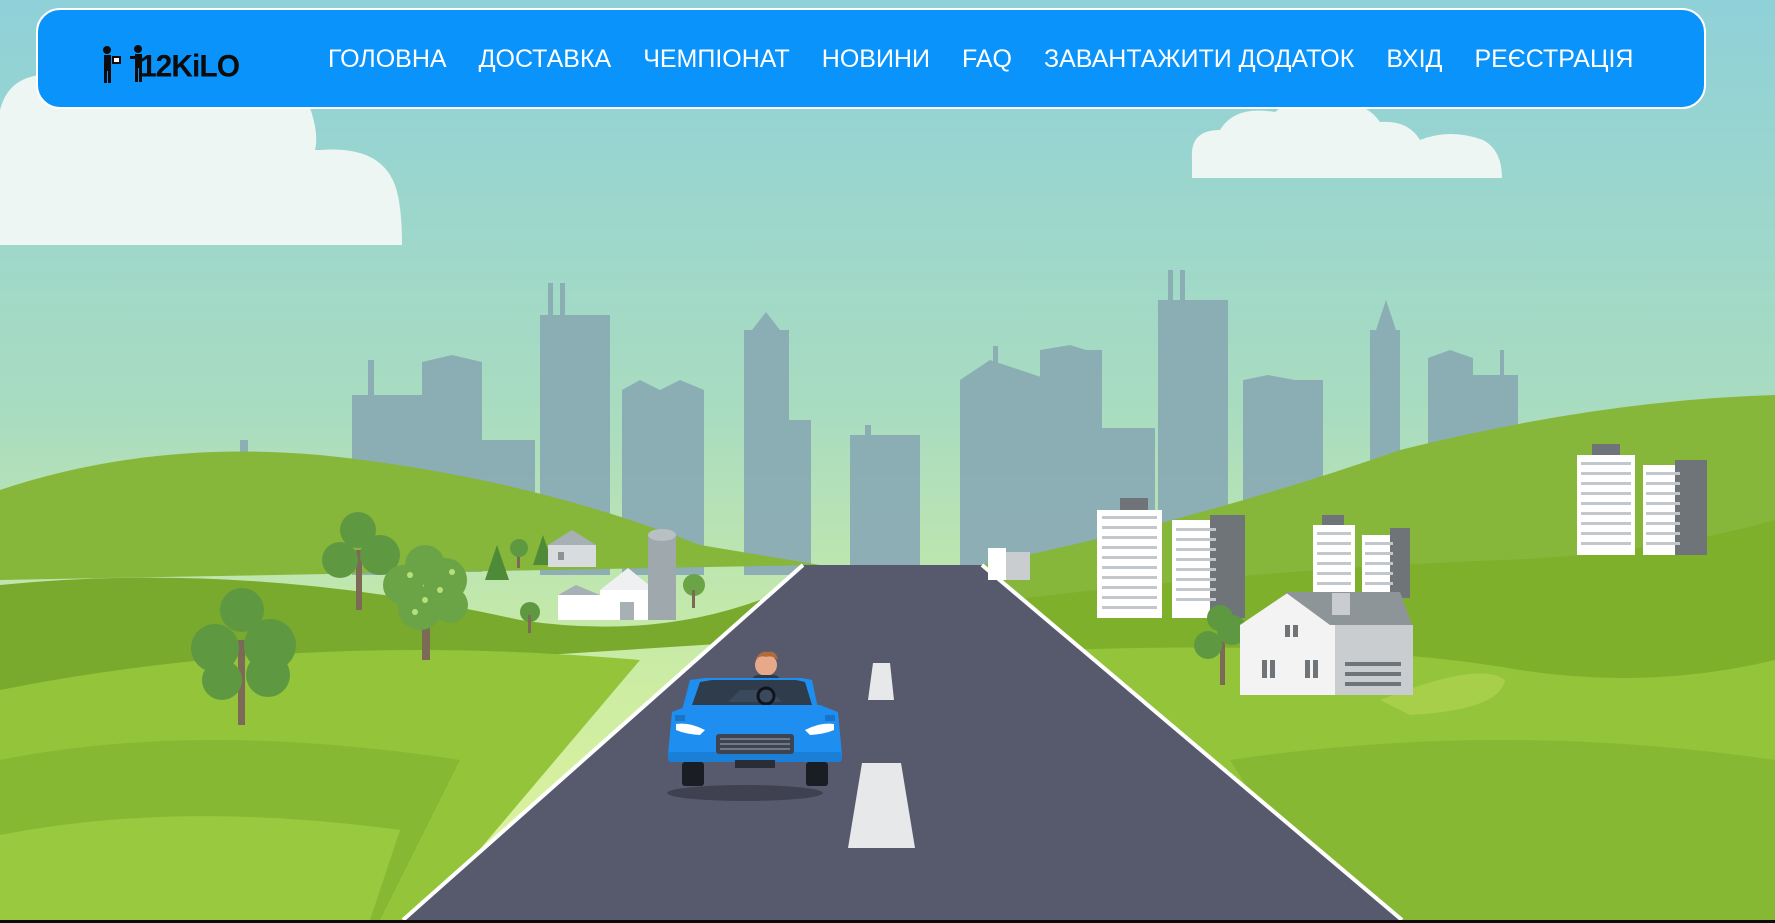 This screenshot has width=1775, height=923. Describe the element at coordinates (716, 59) in the screenshot. I see `nav-link-championship: ЧЕМПІОНАТ` at that location.